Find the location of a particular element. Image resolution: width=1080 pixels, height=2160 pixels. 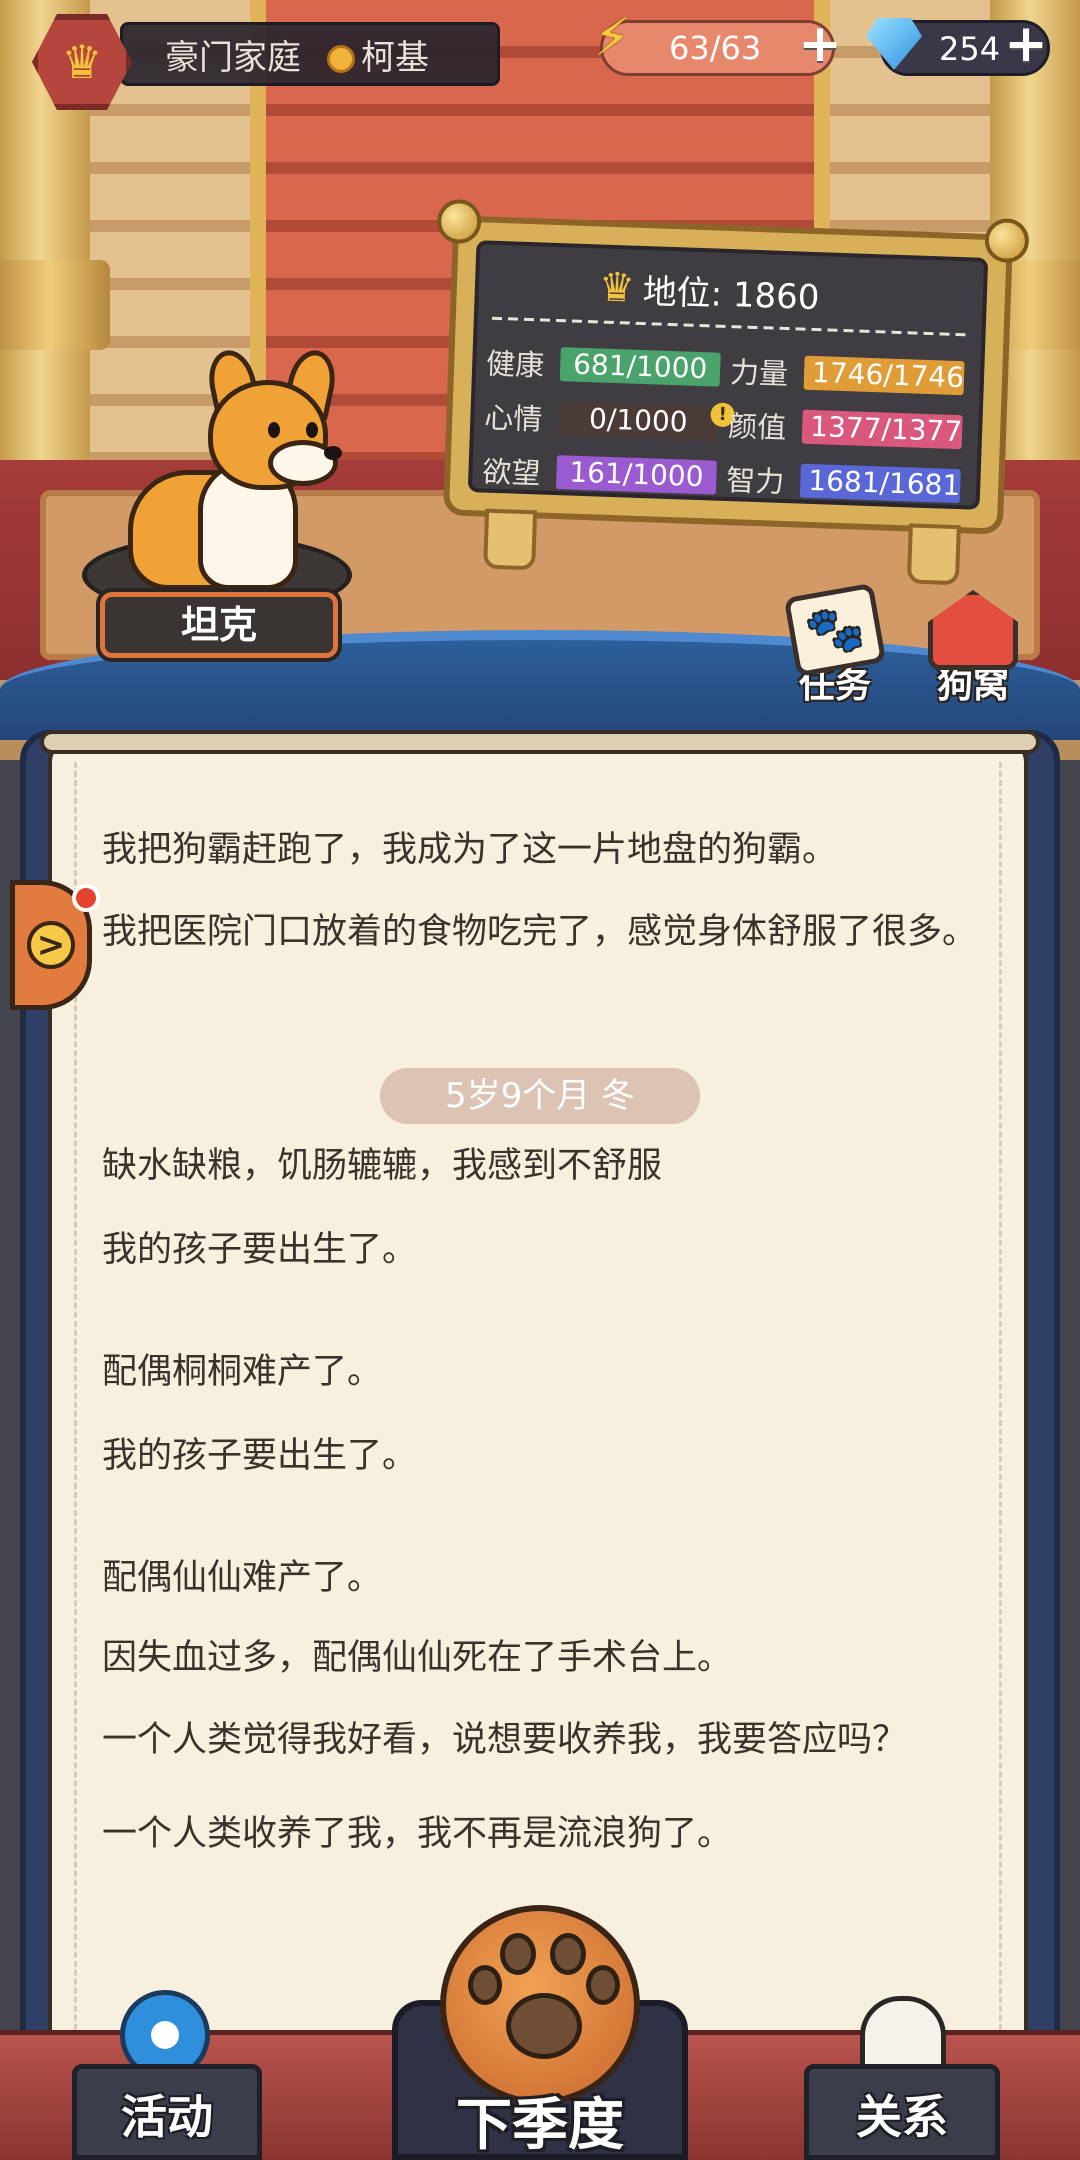

log-line: 我把狗霸赶跑了，我成为了这一片地盘的狗霸。 is located at coordinates (470, 850).